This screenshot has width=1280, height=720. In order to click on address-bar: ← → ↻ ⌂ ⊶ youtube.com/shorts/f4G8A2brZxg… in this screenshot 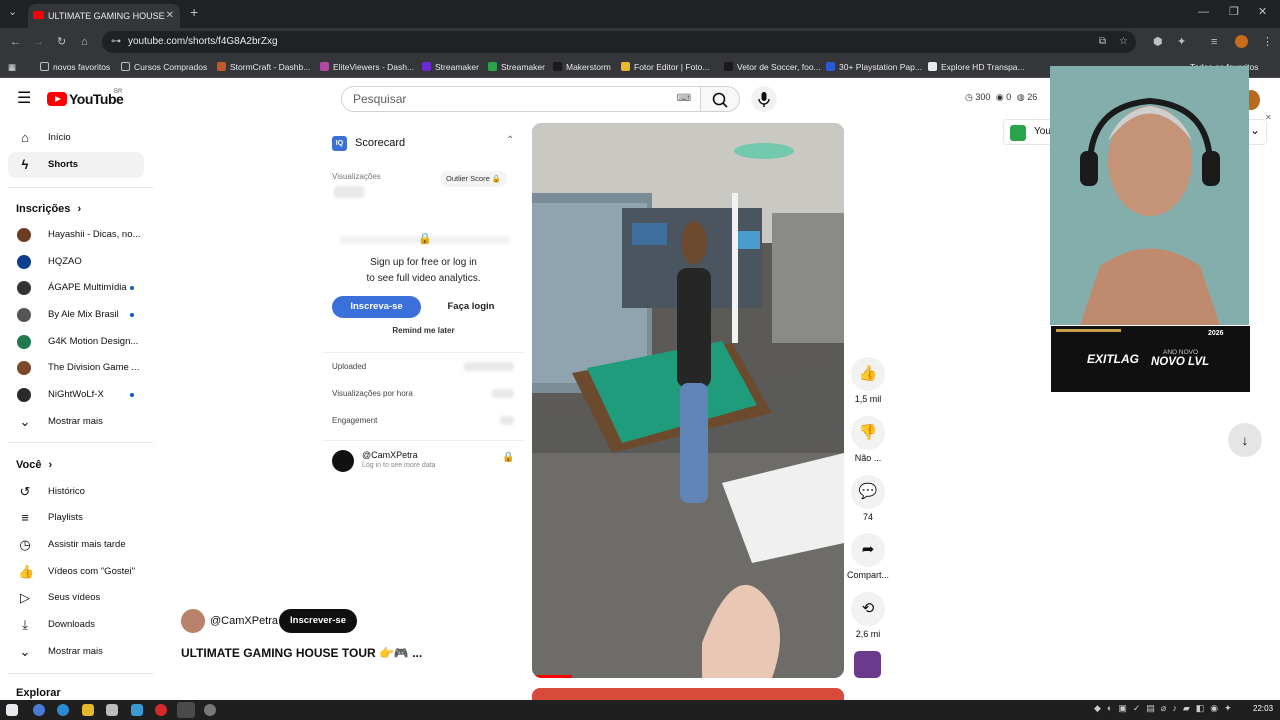, I will do `click(640, 42)`.